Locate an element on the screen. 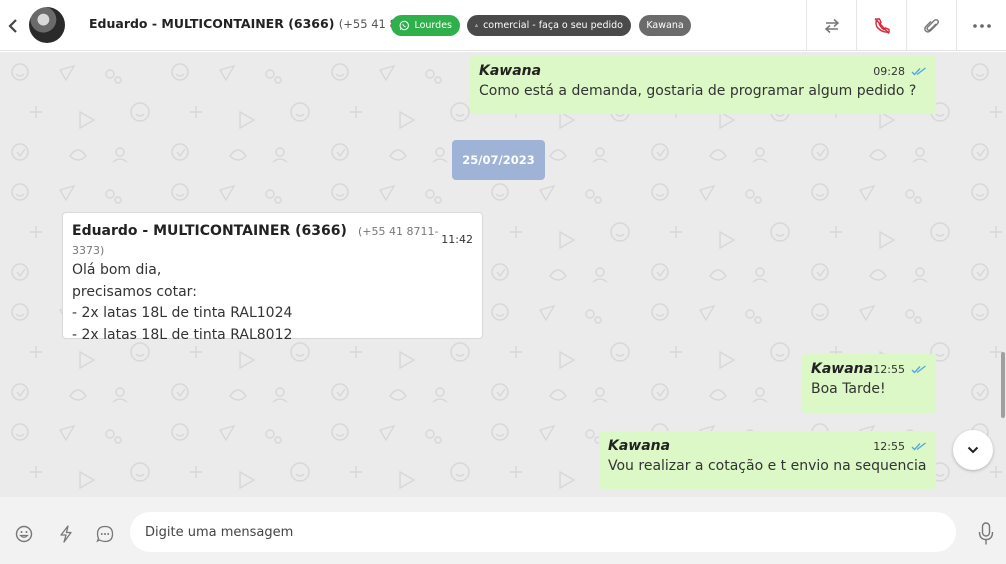 This screenshot has height=564, width=1006. transfer-icon is located at coordinates (831, 25).